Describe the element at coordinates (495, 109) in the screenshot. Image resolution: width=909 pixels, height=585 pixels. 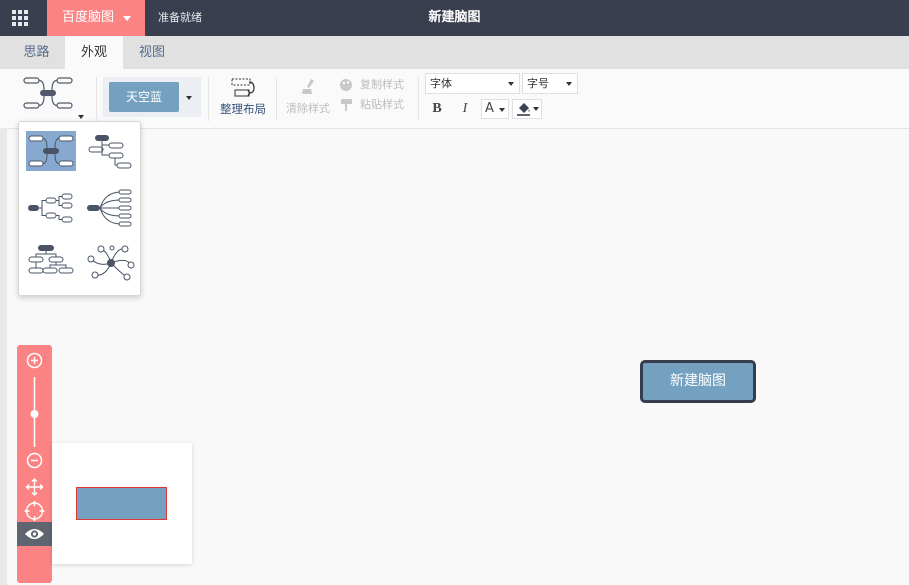
I see `font-color-button: A` at that location.